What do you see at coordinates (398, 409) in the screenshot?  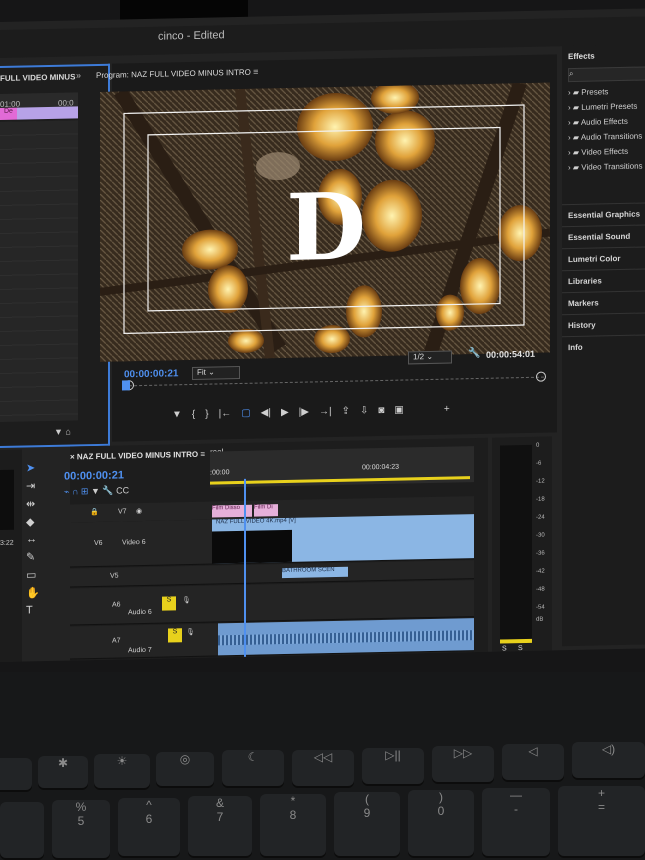 I see `comparison-view-icon: ▣` at bounding box center [398, 409].